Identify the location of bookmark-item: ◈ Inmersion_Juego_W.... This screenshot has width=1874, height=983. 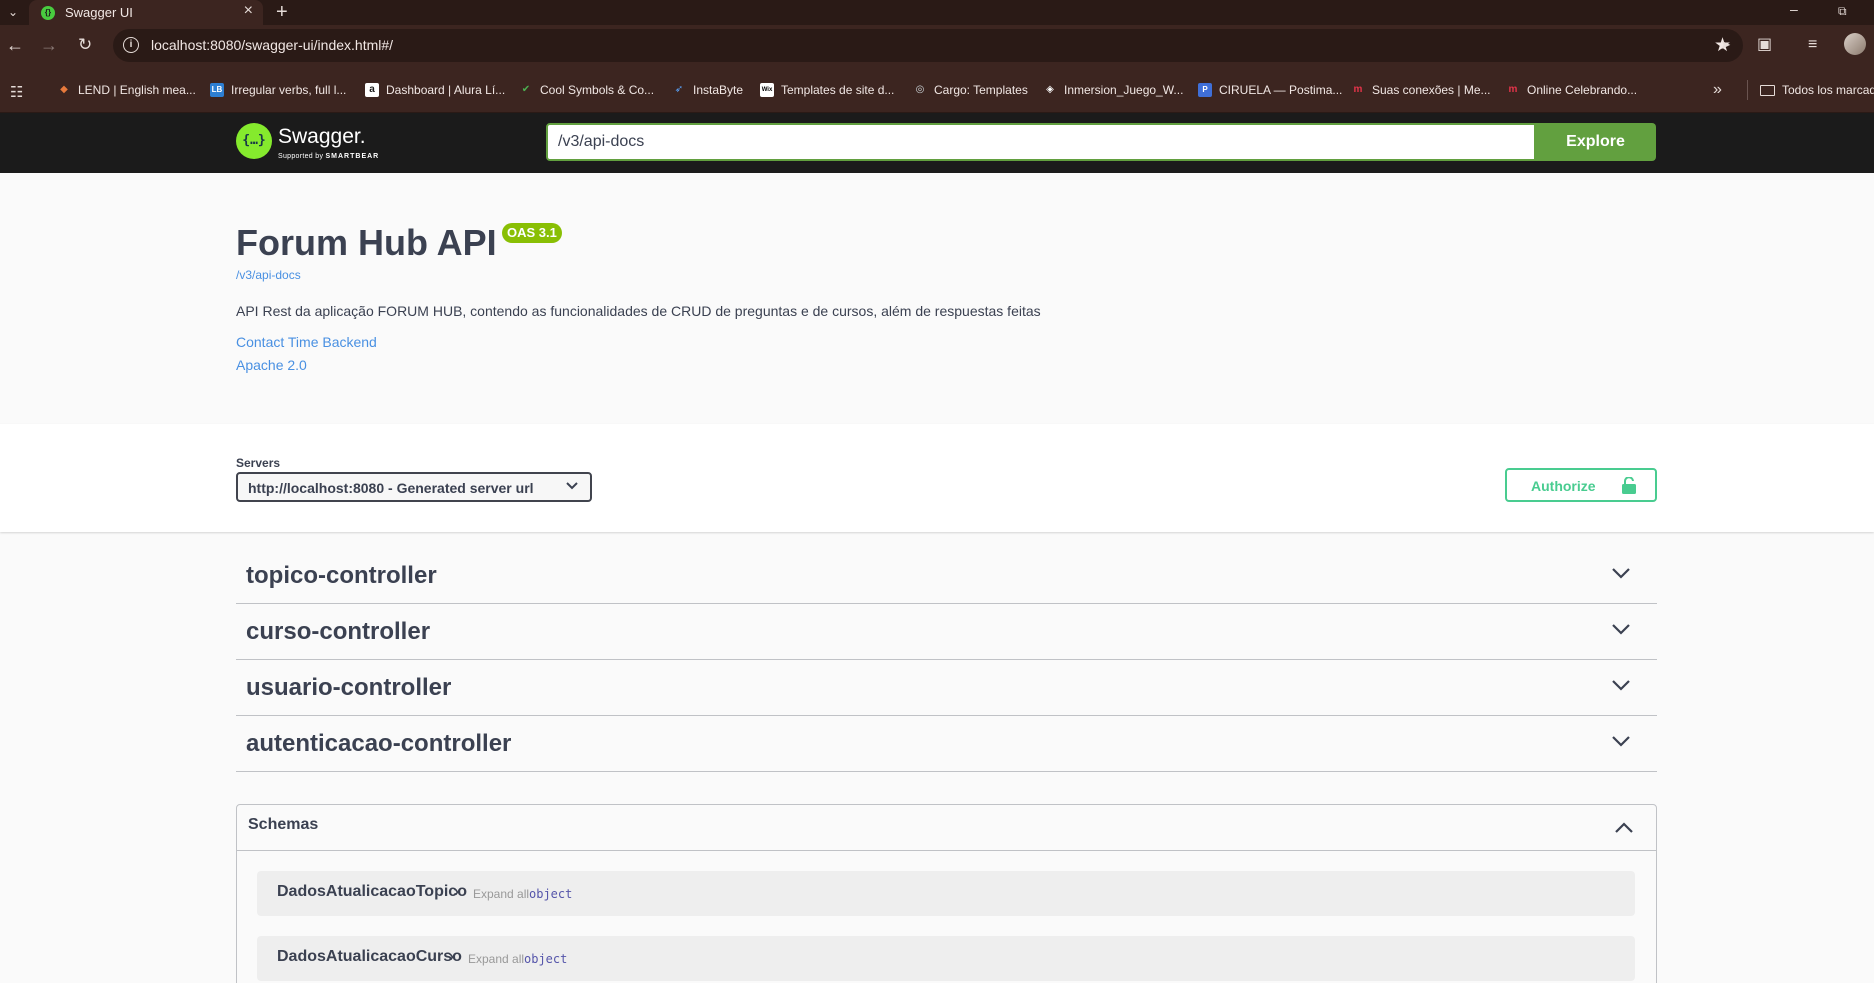
(1113, 90).